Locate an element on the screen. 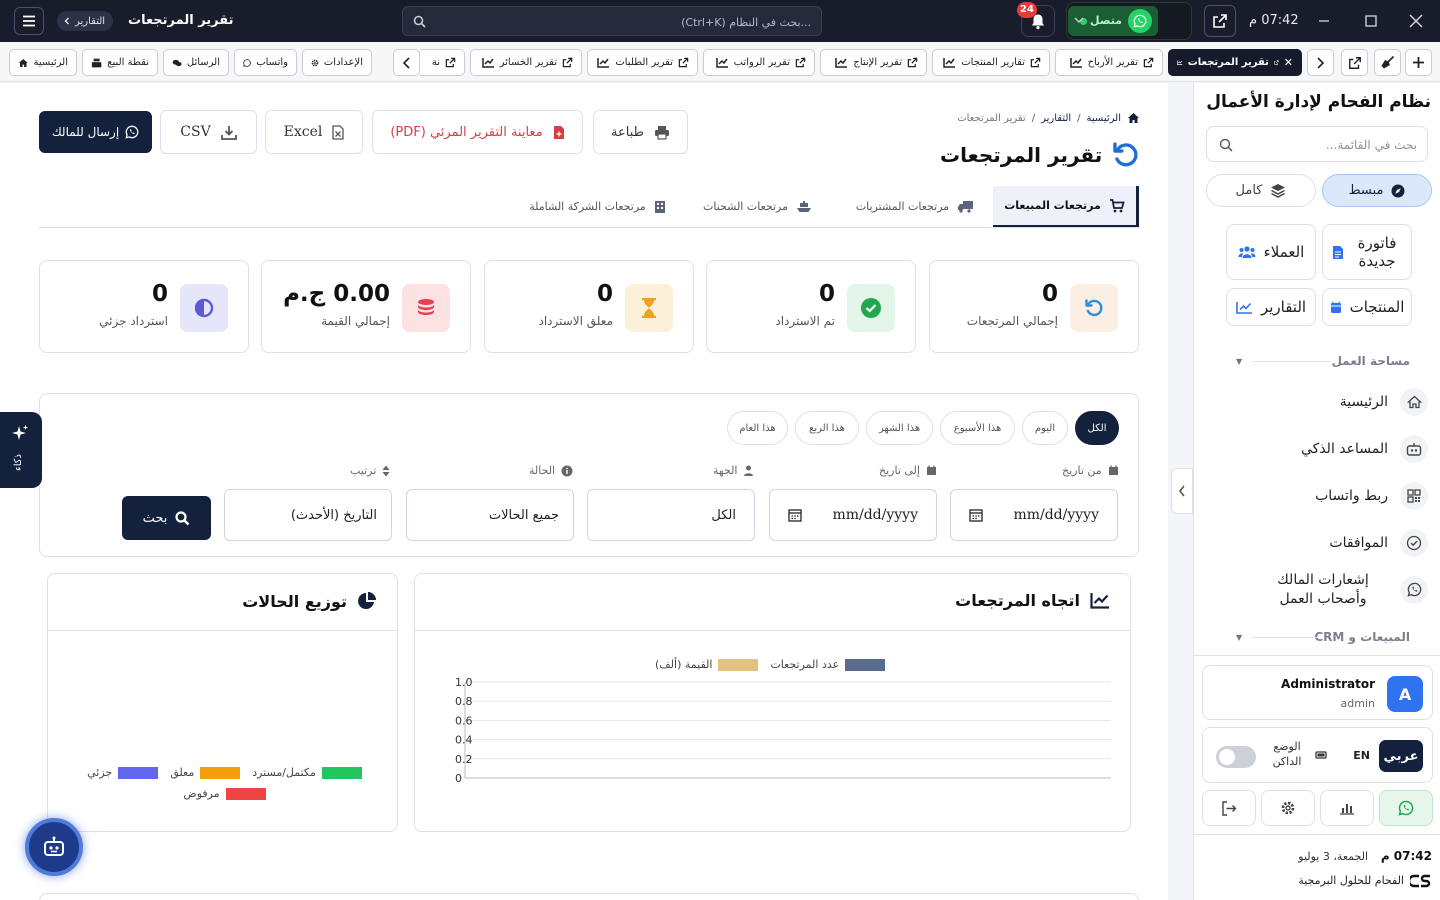  settings-footer-button is located at coordinates (1288, 808).